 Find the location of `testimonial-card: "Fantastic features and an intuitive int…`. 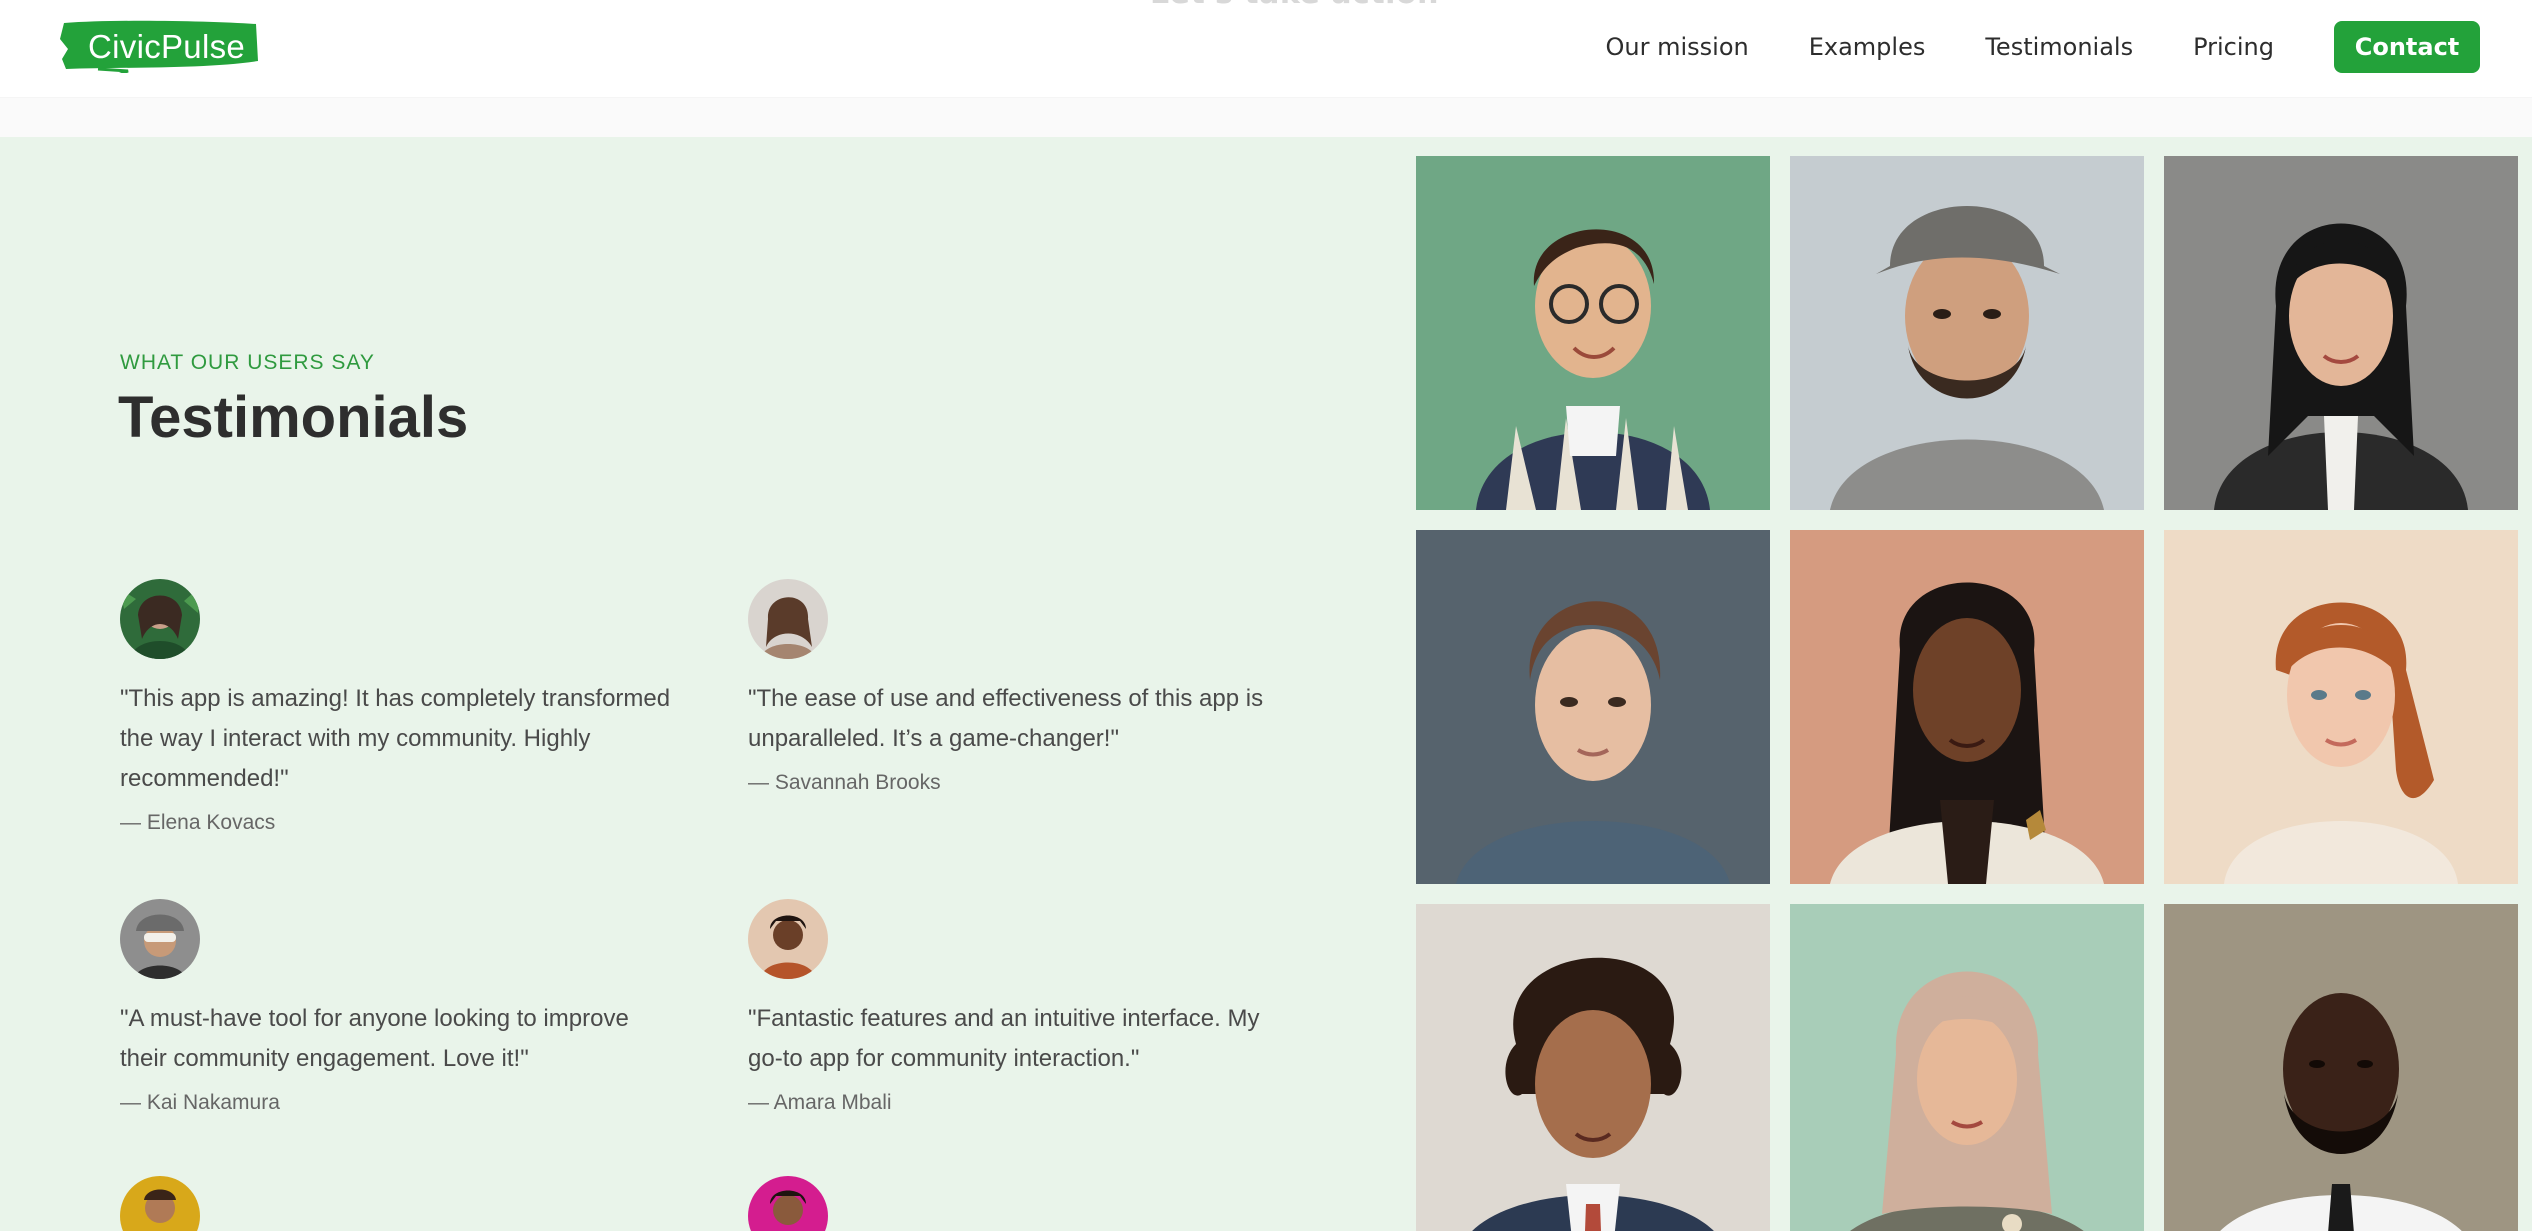

testimonial-card: "Fantastic features and an intuitive int… is located at coordinates (1018, 1007).